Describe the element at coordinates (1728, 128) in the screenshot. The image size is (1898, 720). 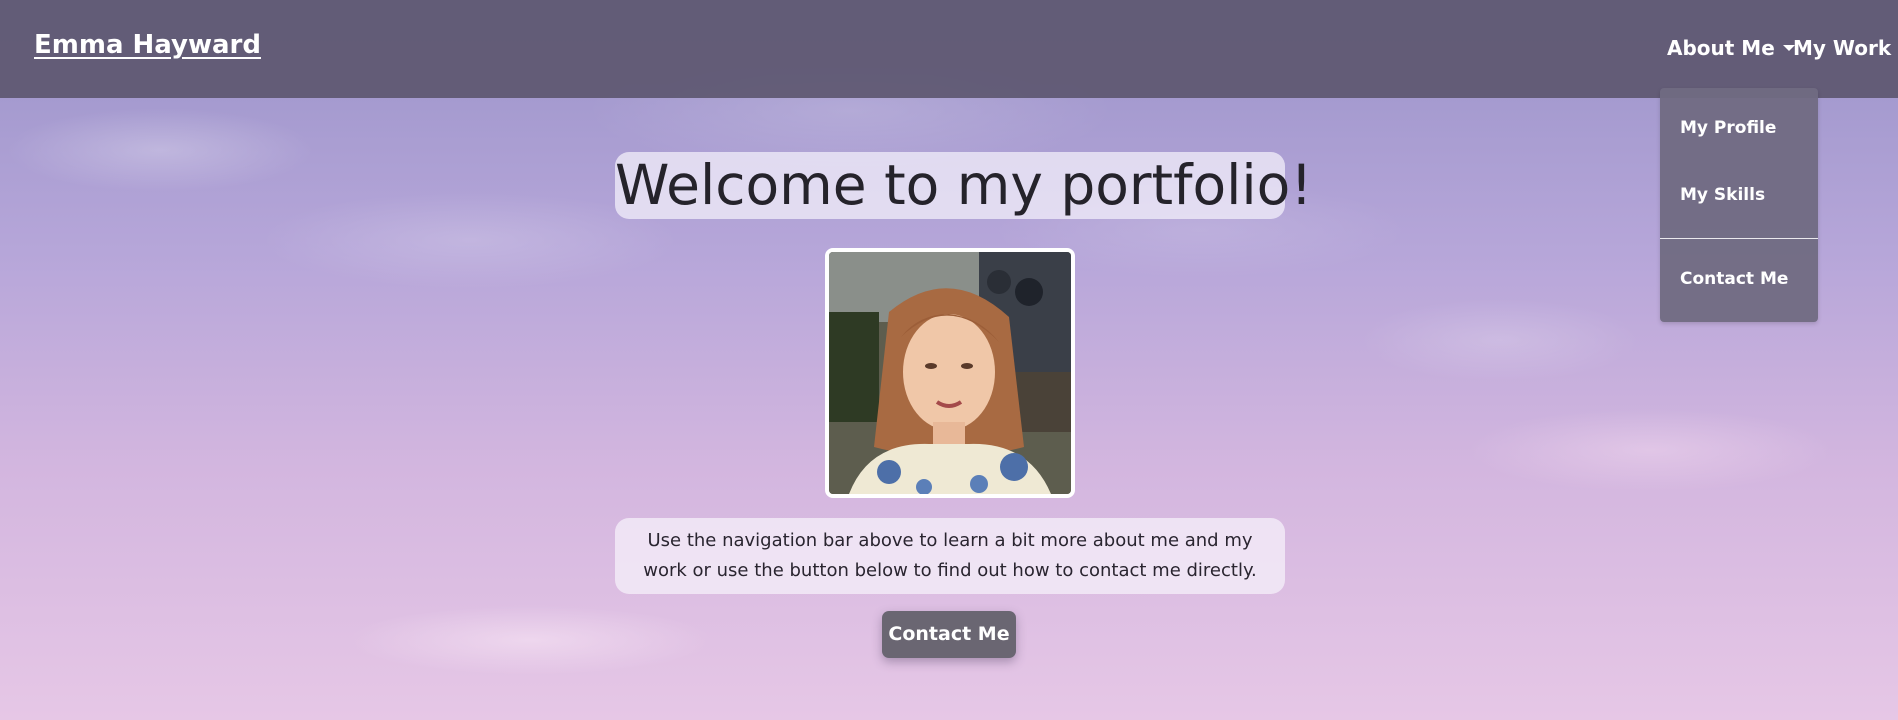
I see `dropdown-item-my-profile: My Profile` at that location.